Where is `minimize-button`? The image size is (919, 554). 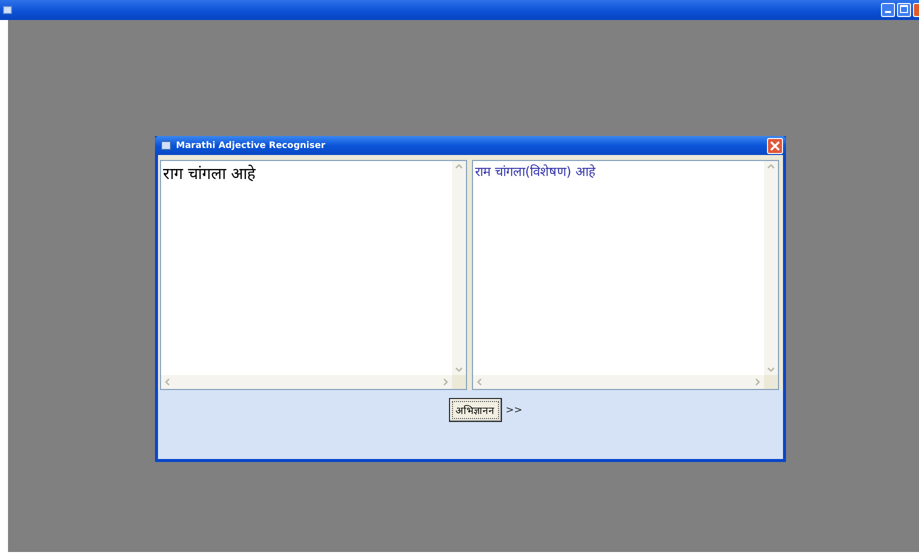 minimize-button is located at coordinates (888, 10).